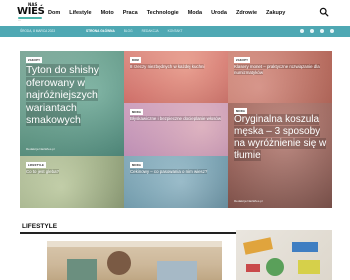  What do you see at coordinates (219, 13) in the screenshot?
I see `nav-item-uroda: Uroda` at bounding box center [219, 13].